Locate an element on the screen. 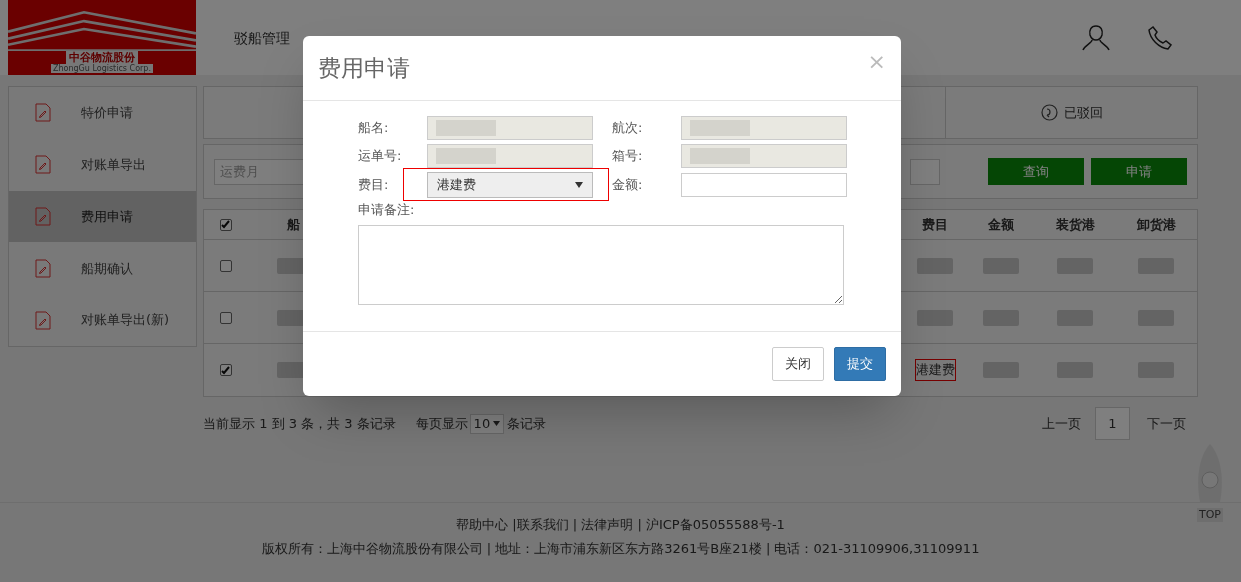 Image resolution: width=1241 pixels, height=582 pixels. search-button: 查询 is located at coordinates (1036, 171).